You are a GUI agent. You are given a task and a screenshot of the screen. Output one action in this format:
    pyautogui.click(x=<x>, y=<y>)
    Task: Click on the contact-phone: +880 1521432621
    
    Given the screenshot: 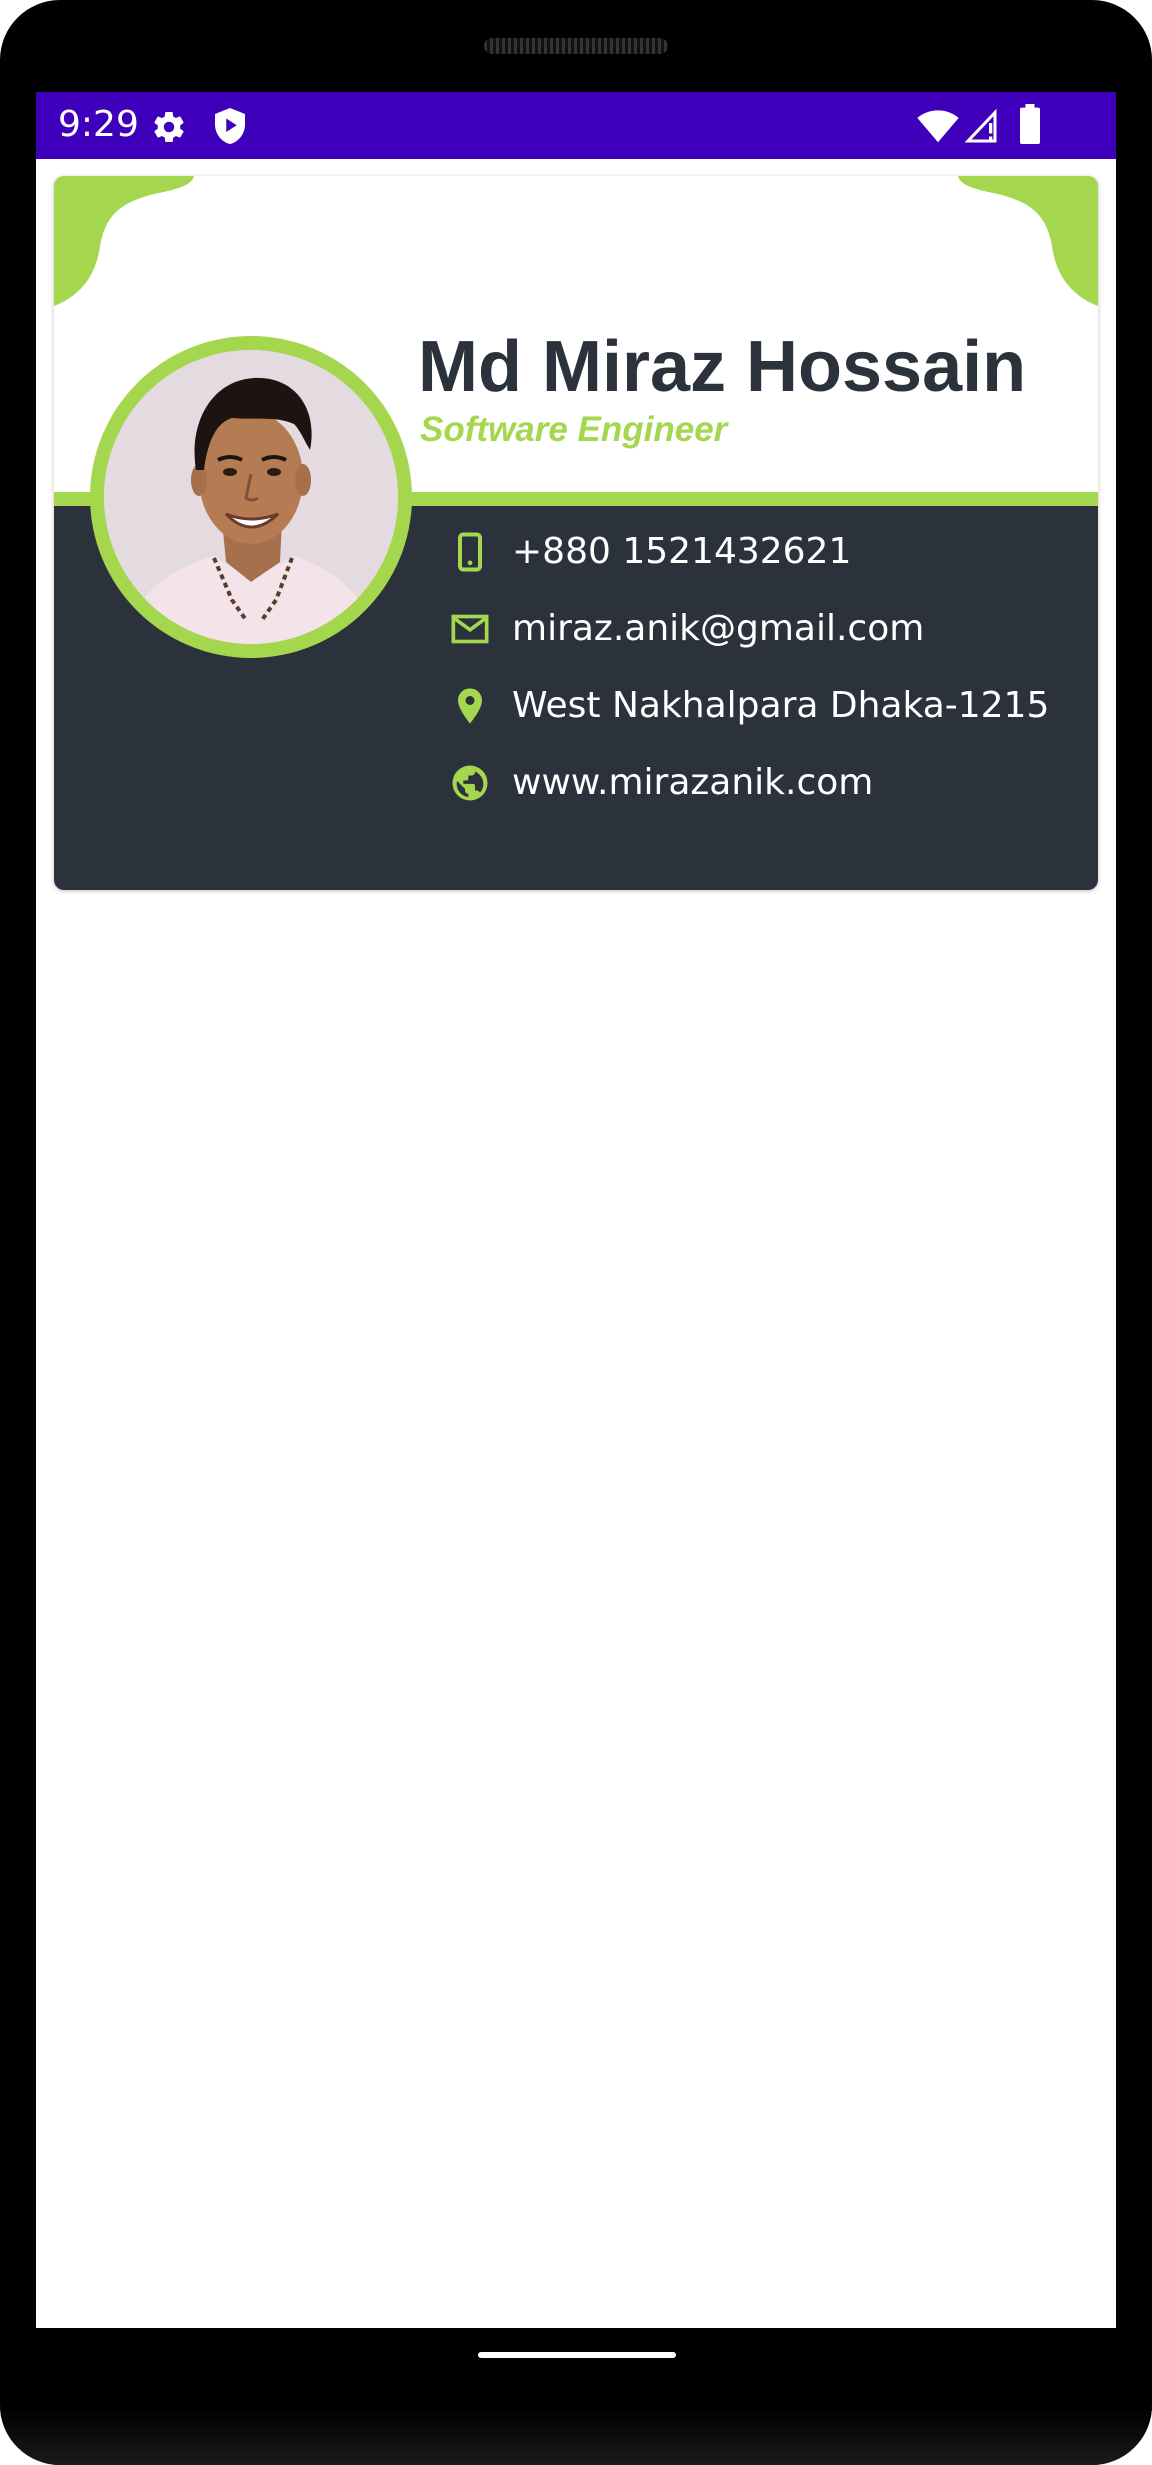 What is the action you would take?
    pyautogui.click(x=770, y=552)
    